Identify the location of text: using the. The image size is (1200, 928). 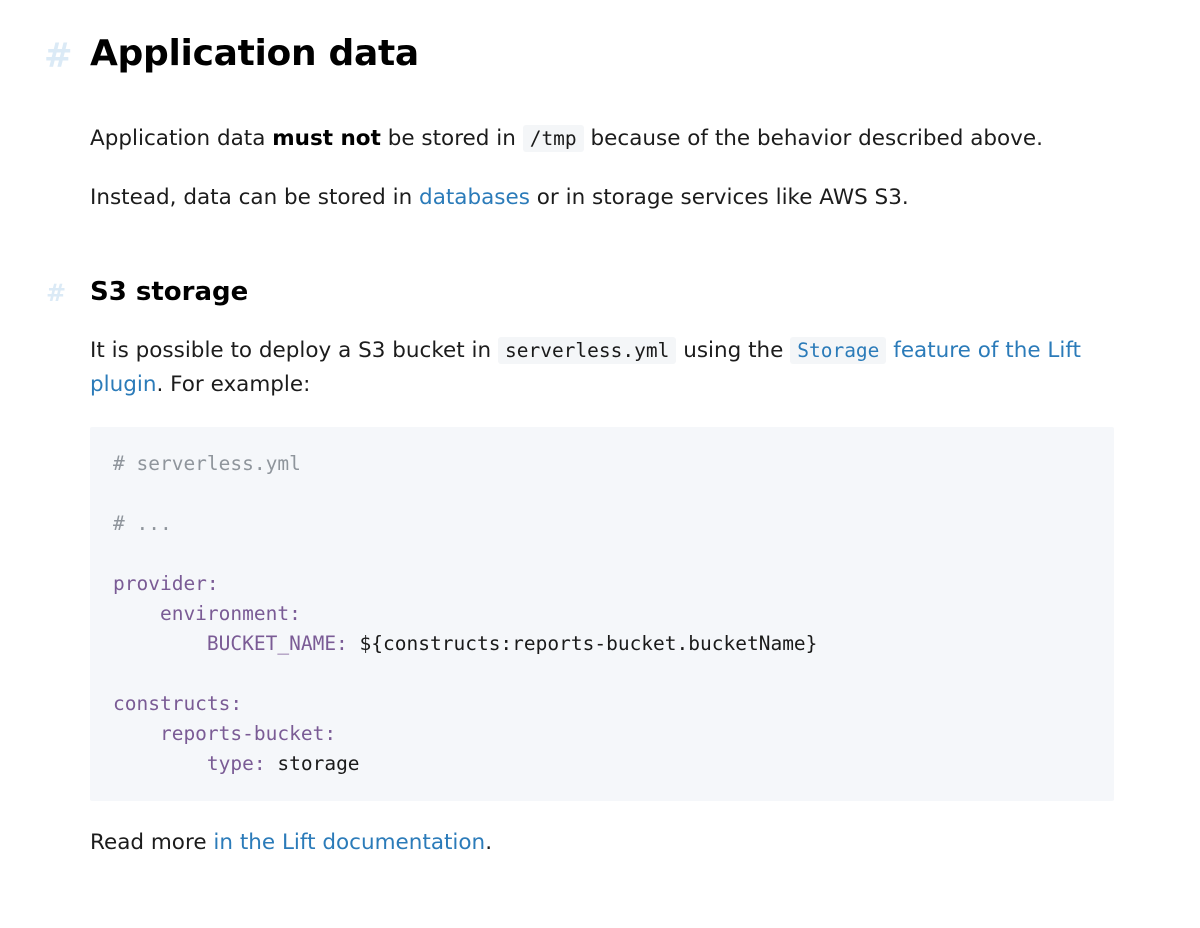
(733, 350).